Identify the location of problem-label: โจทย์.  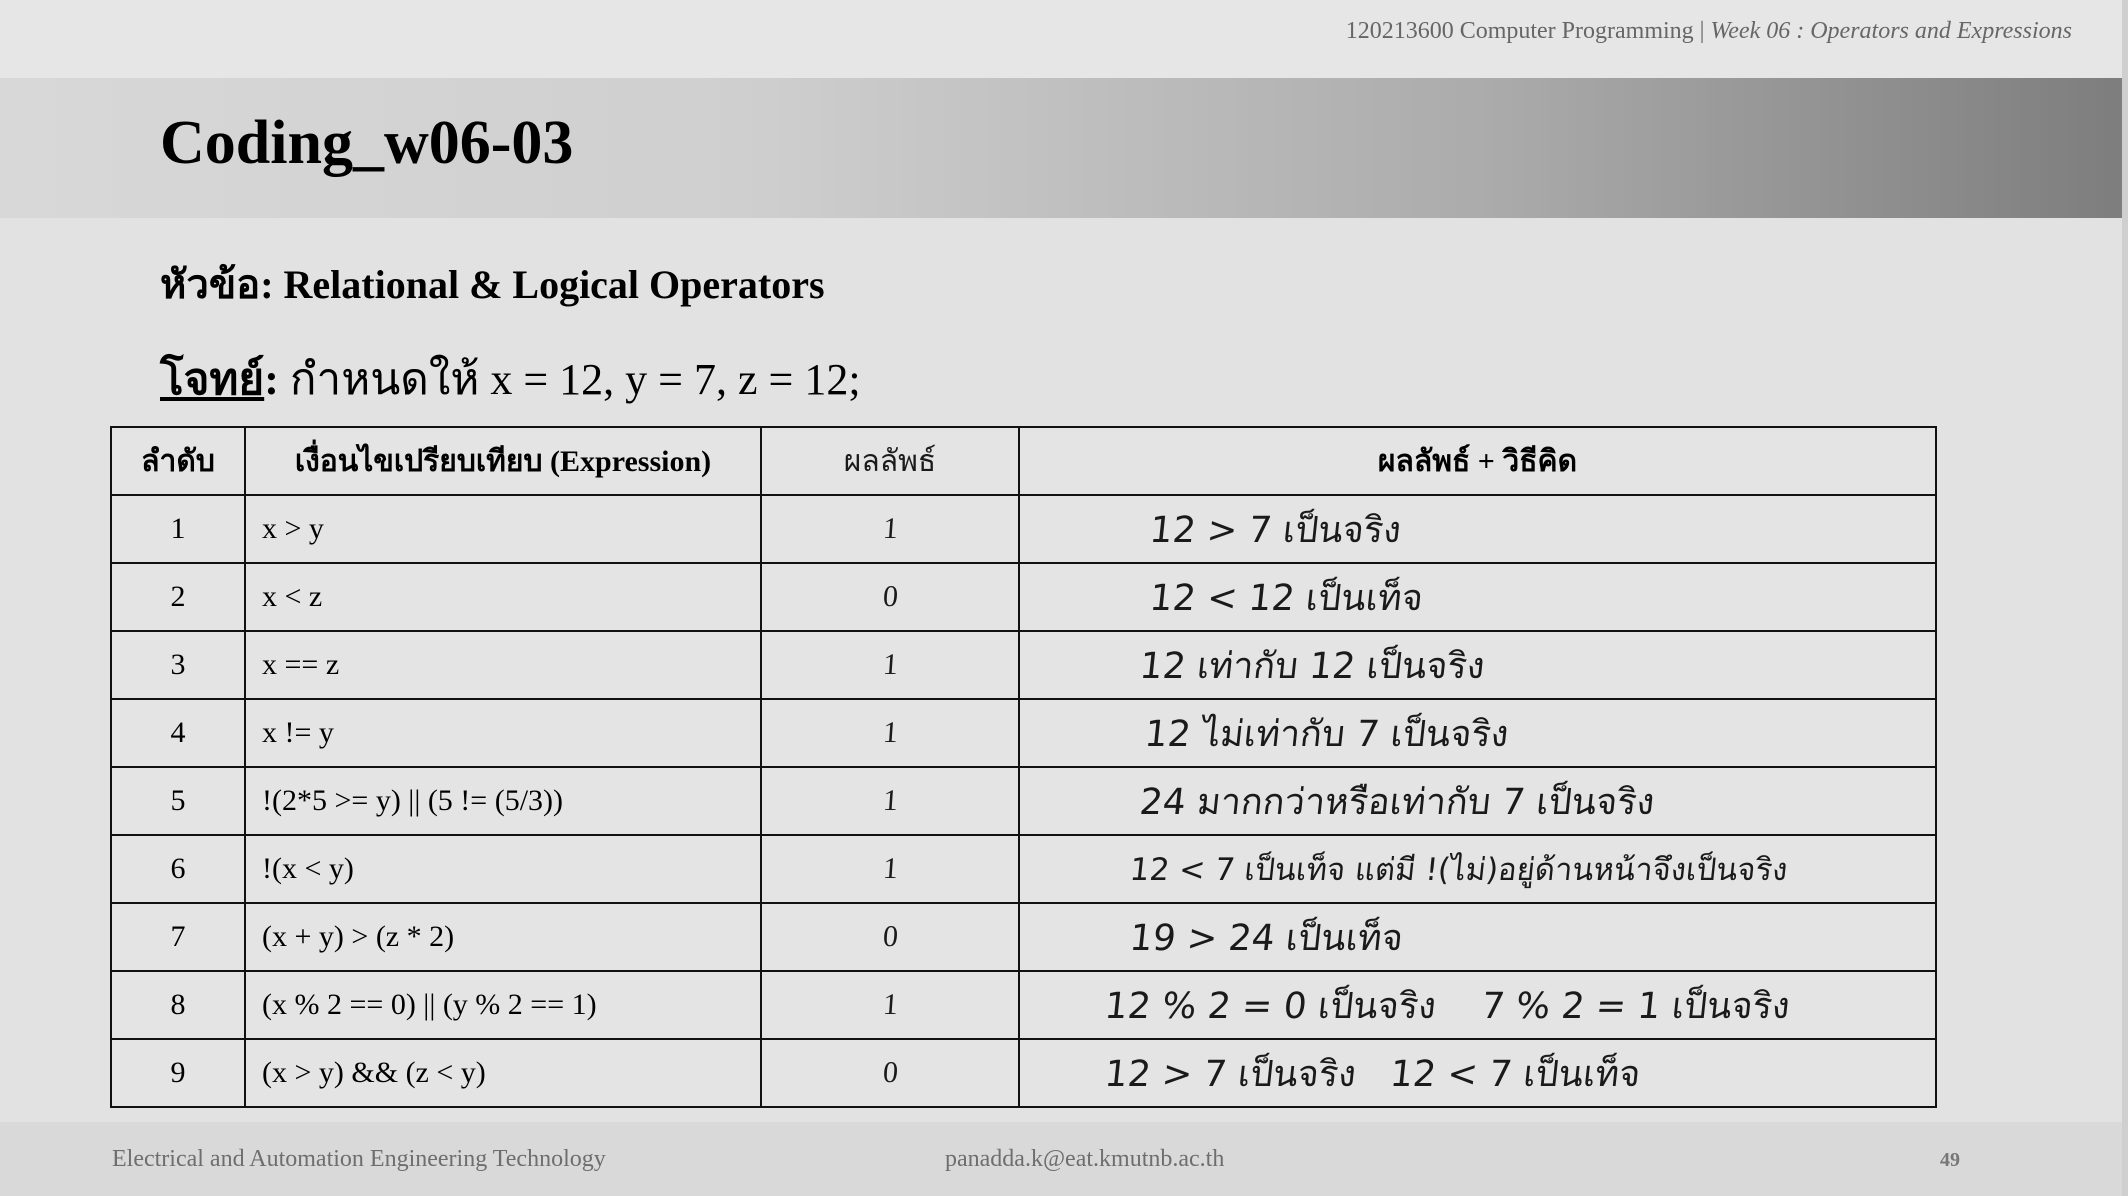
(212, 379).